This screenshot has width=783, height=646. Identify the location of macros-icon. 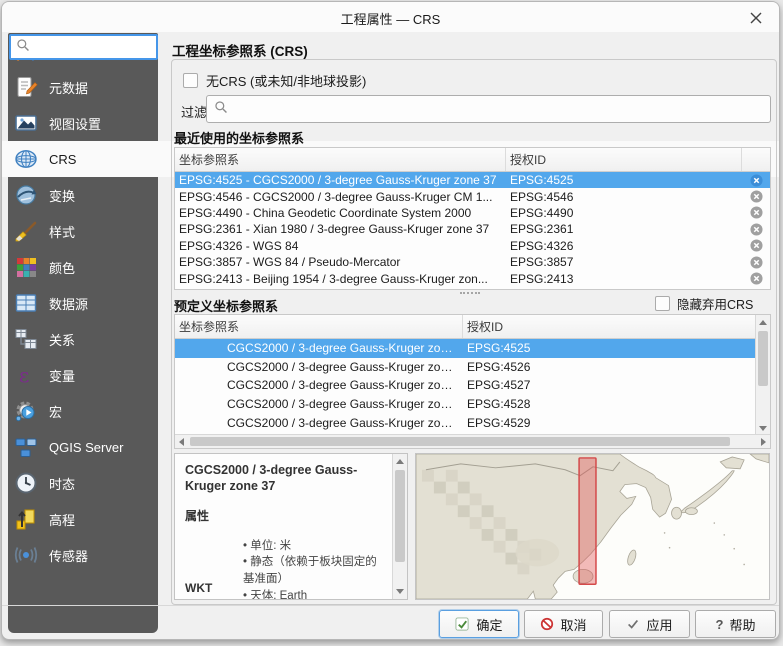
(26, 411).